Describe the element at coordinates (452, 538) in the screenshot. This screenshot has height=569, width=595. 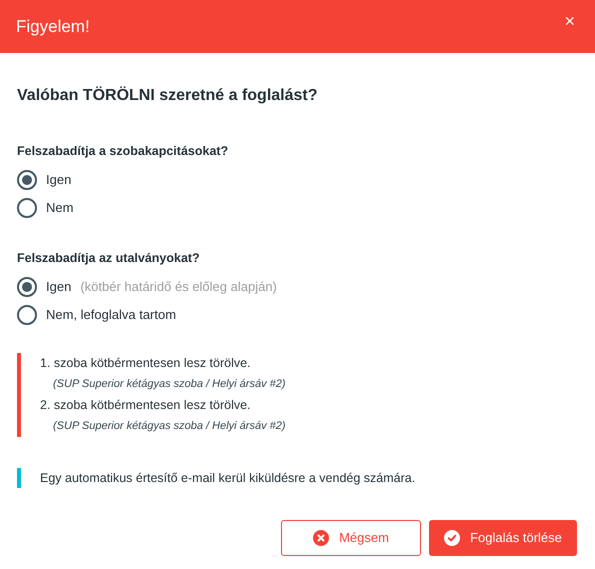
I see `check-icon` at that location.